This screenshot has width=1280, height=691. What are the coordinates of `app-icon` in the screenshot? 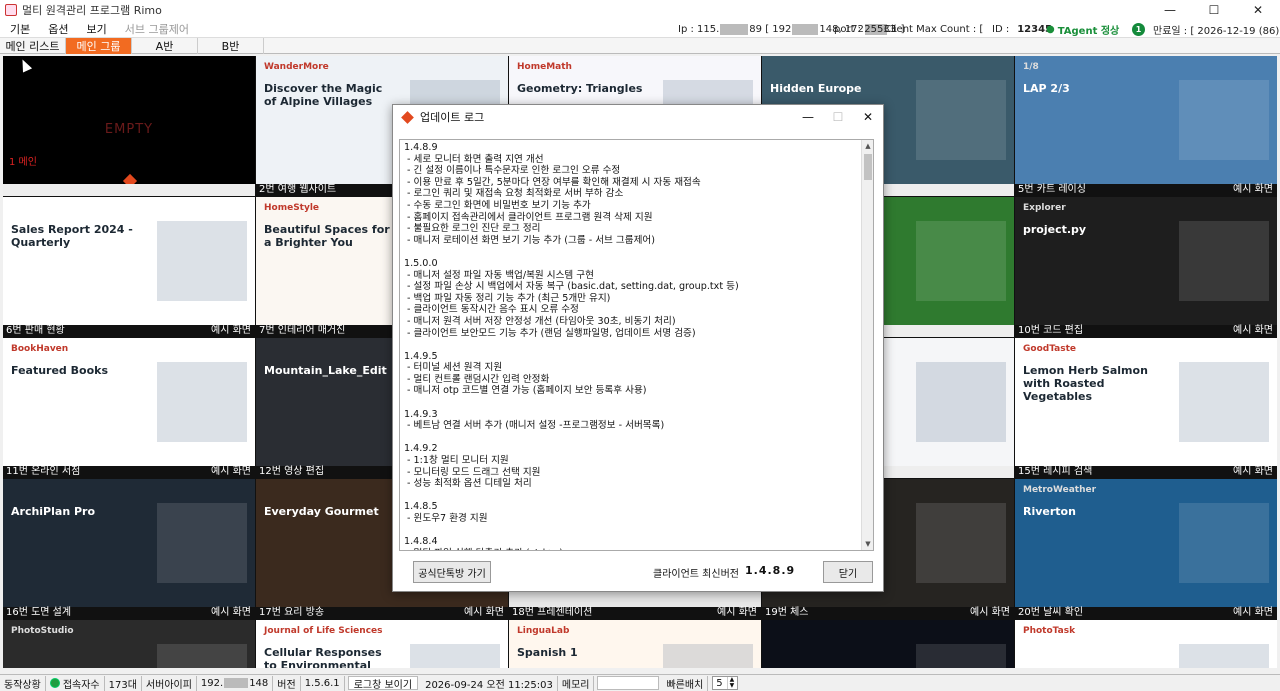 It's located at (11, 10).